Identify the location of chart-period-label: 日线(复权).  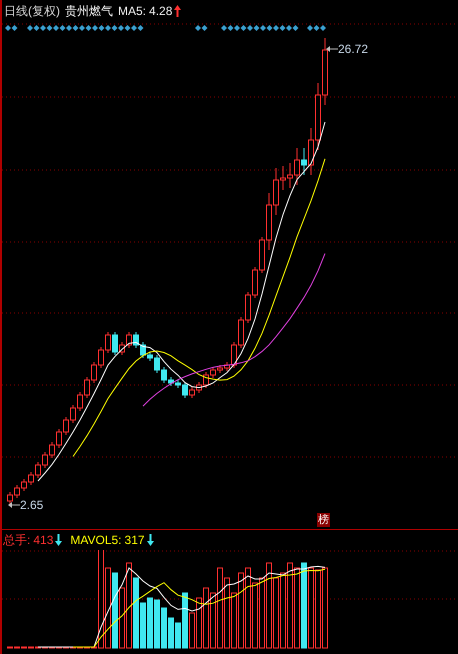
(32, 11).